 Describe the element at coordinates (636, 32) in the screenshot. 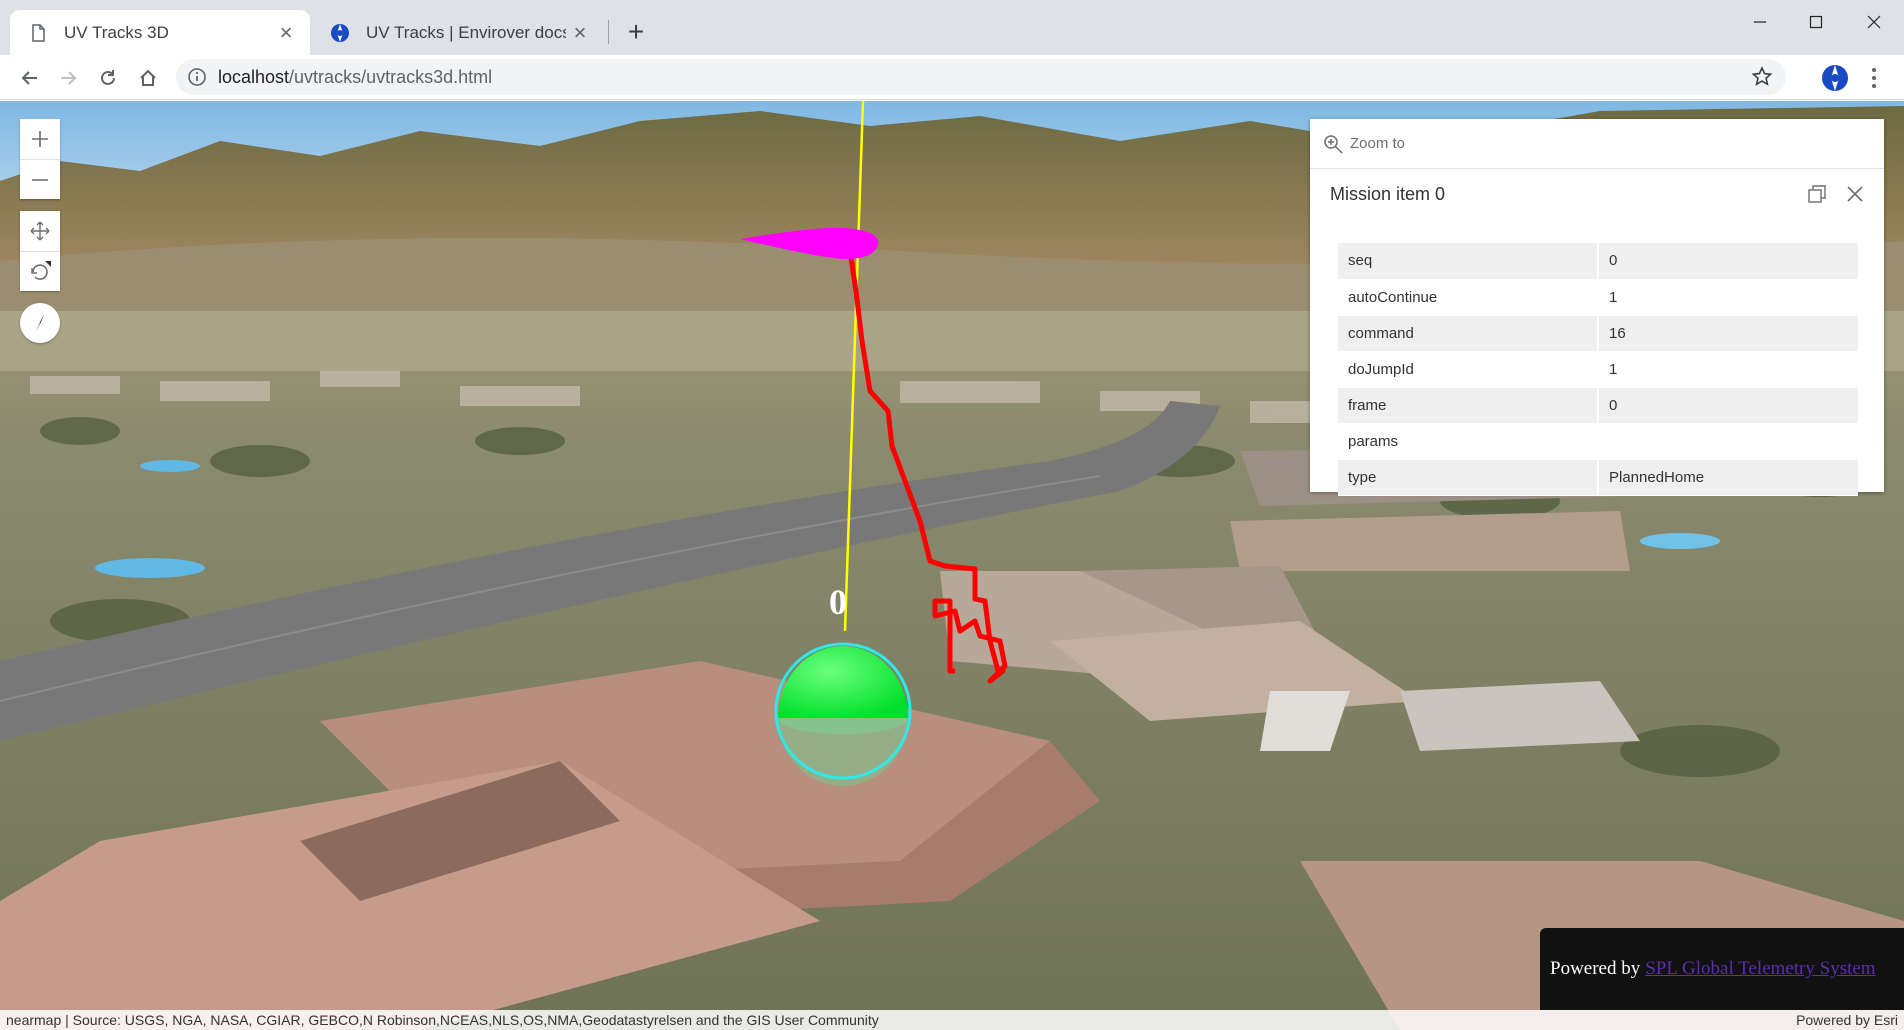

I see `new-tab-button: +` at that location.